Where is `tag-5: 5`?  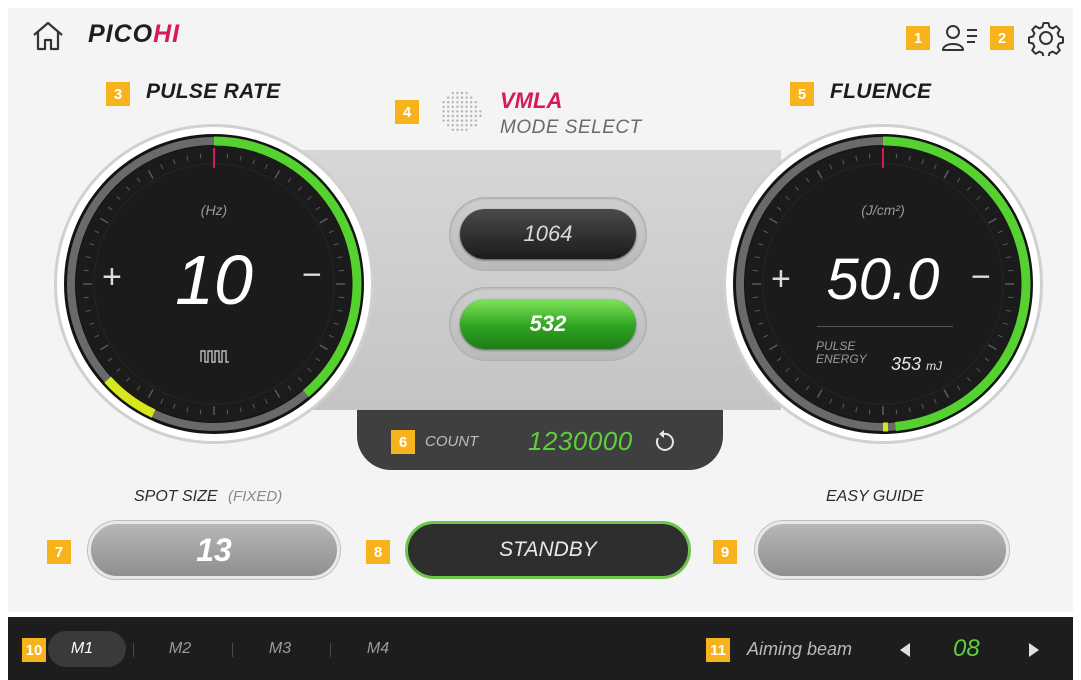
tag-5: 5 is located at coordinates (802, 94).